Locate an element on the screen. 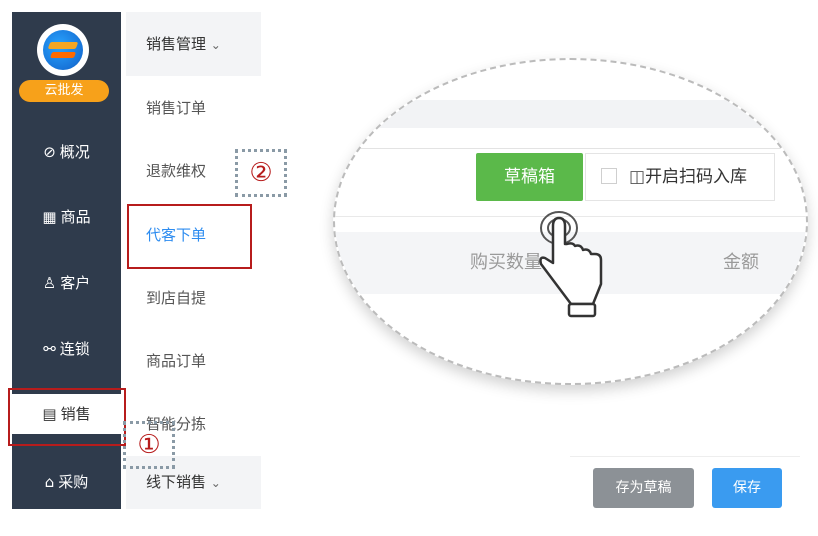 This screenshot has width=818, height=536. scan-toggle-label: 开启扫码入库 is located at coordinates (696, 177).